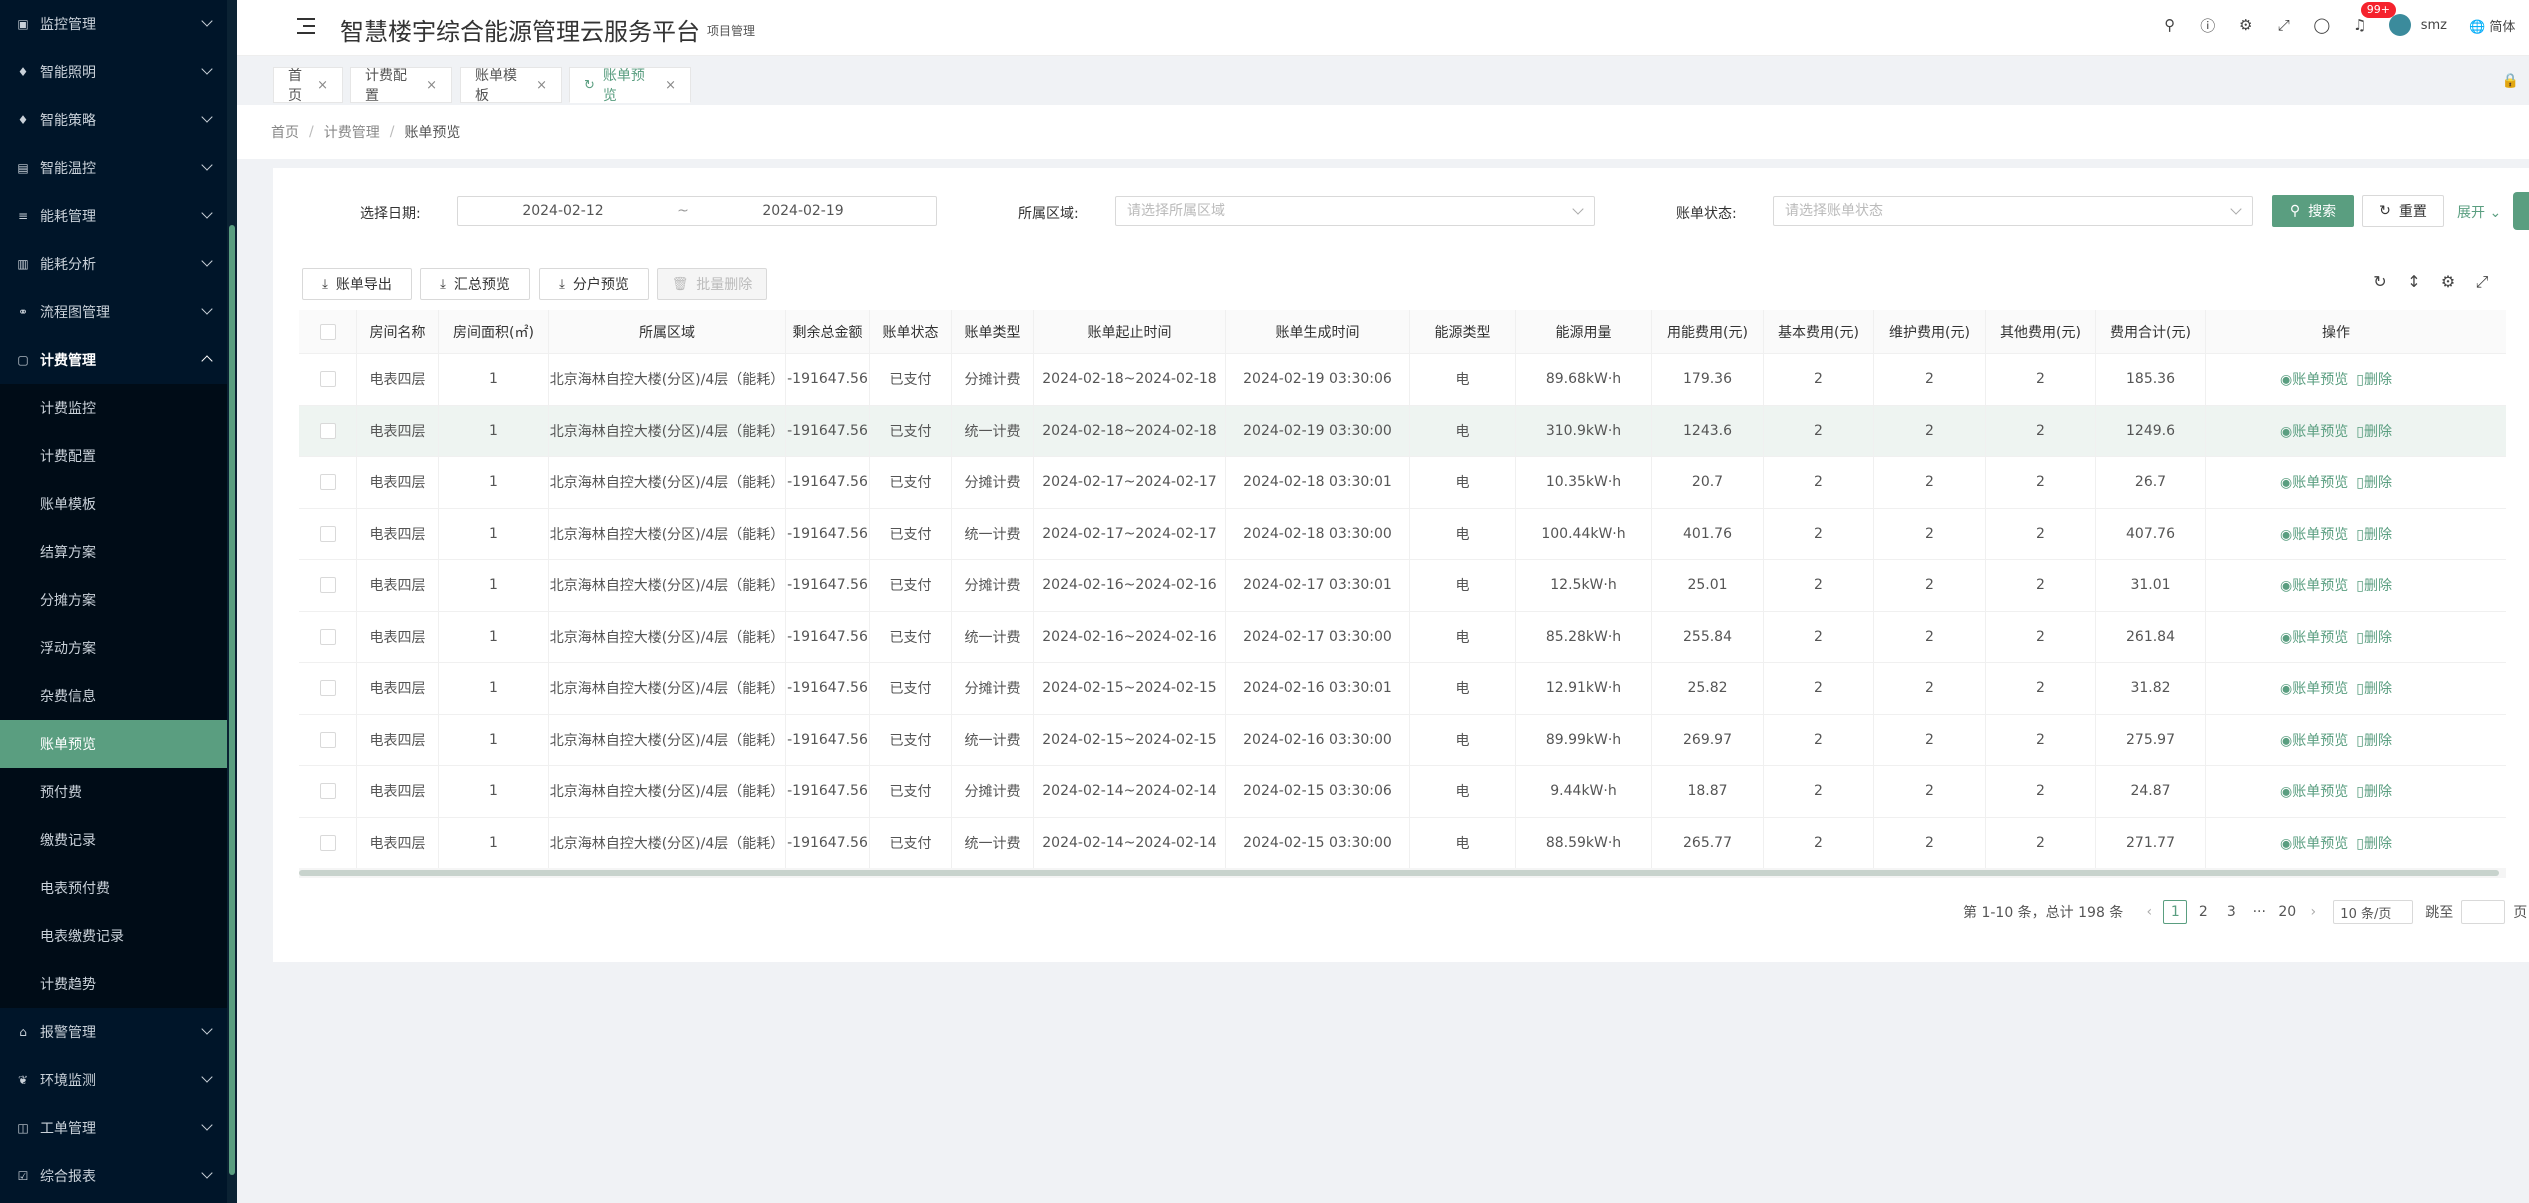  I want to click on sidebar-item: ▣ 监控管理, so click(113, 24).